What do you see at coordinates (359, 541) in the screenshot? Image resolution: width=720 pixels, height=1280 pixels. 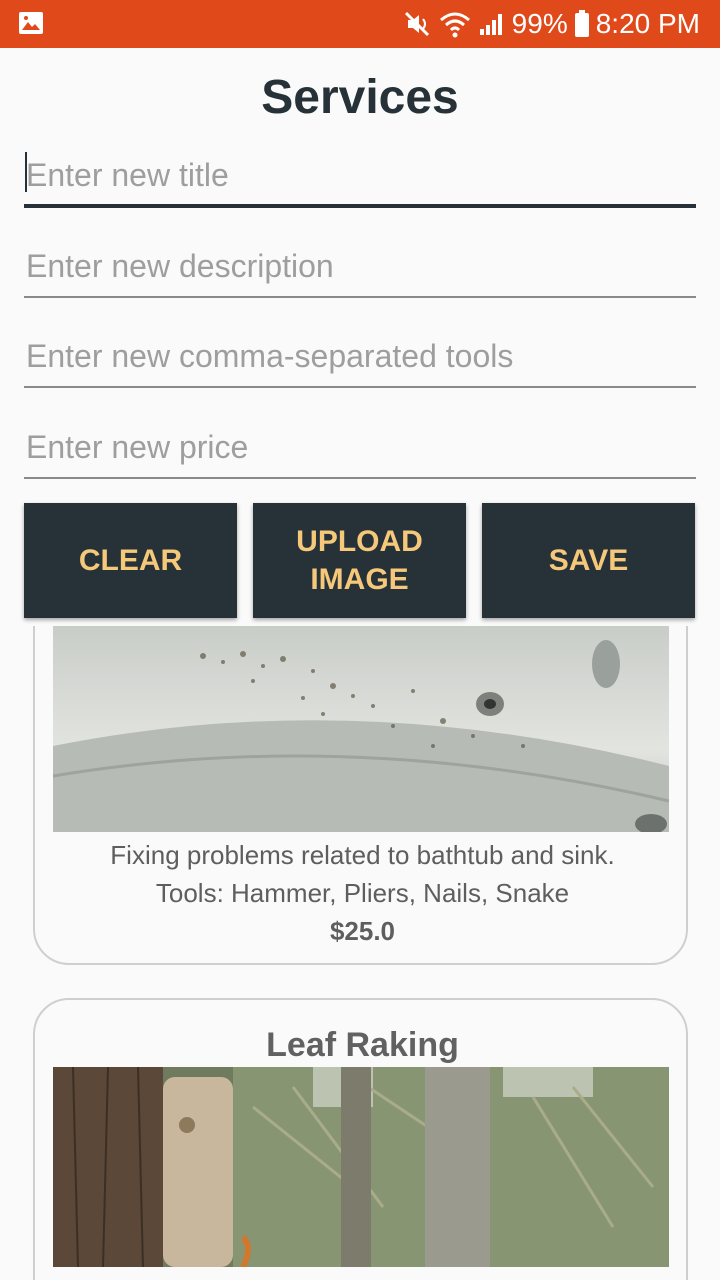 I see `upload-button-label-line1: UPLOAD` at bounding box center [359, 541].